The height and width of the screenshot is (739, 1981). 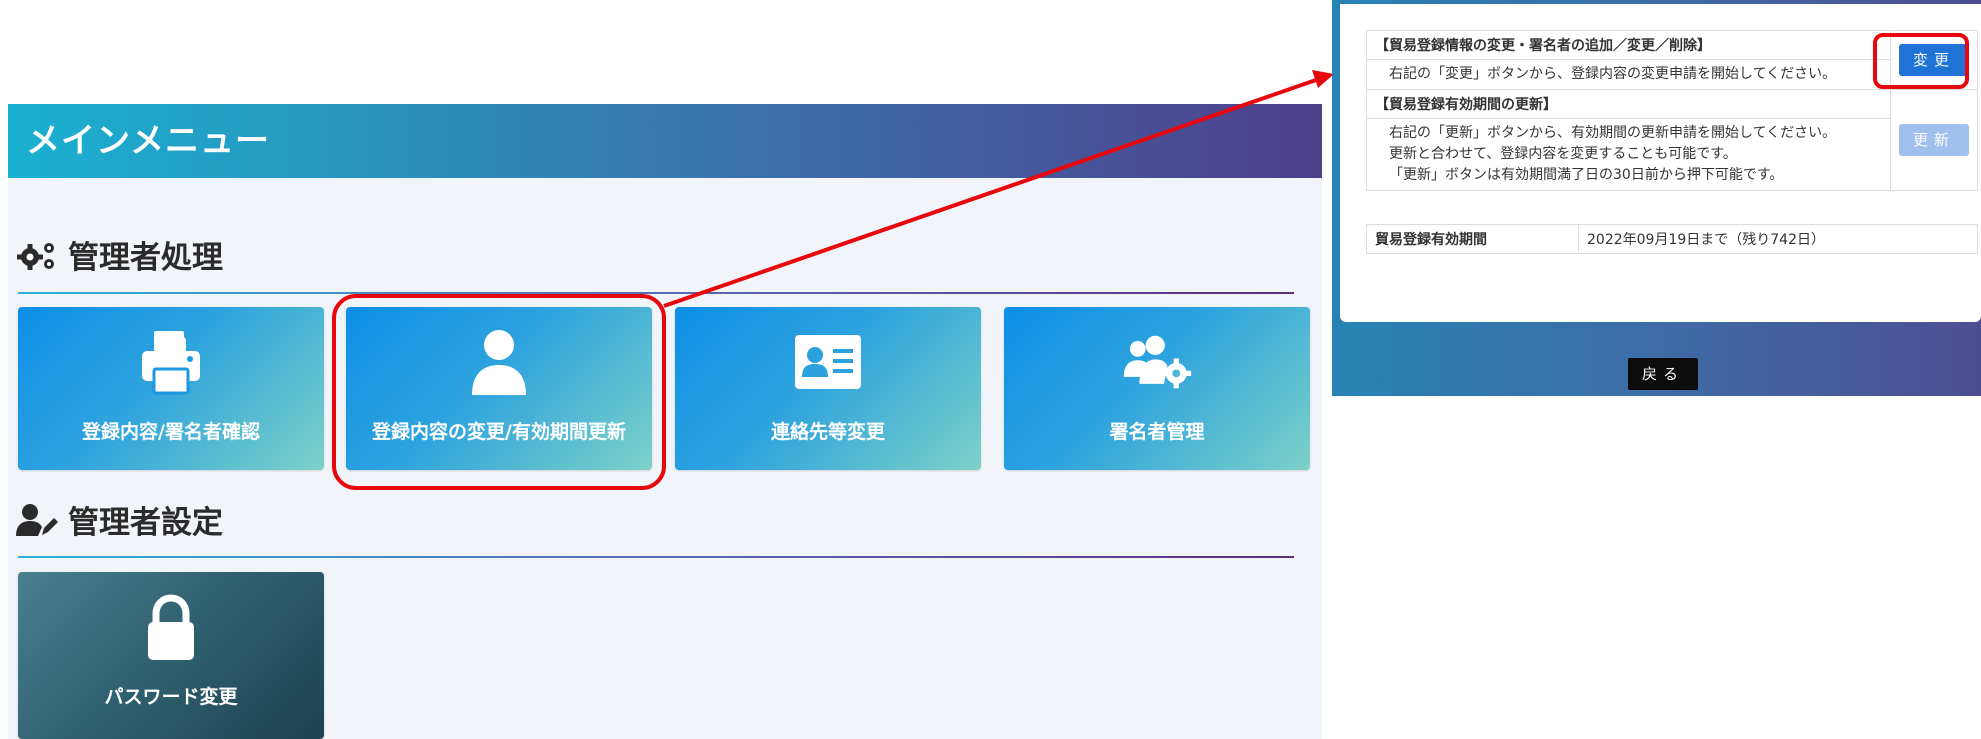 What do you see at coordinates (1157, 432) in the screenshot?
I see `tile-label: 署名者管理` at bounding box center [1157, 432].